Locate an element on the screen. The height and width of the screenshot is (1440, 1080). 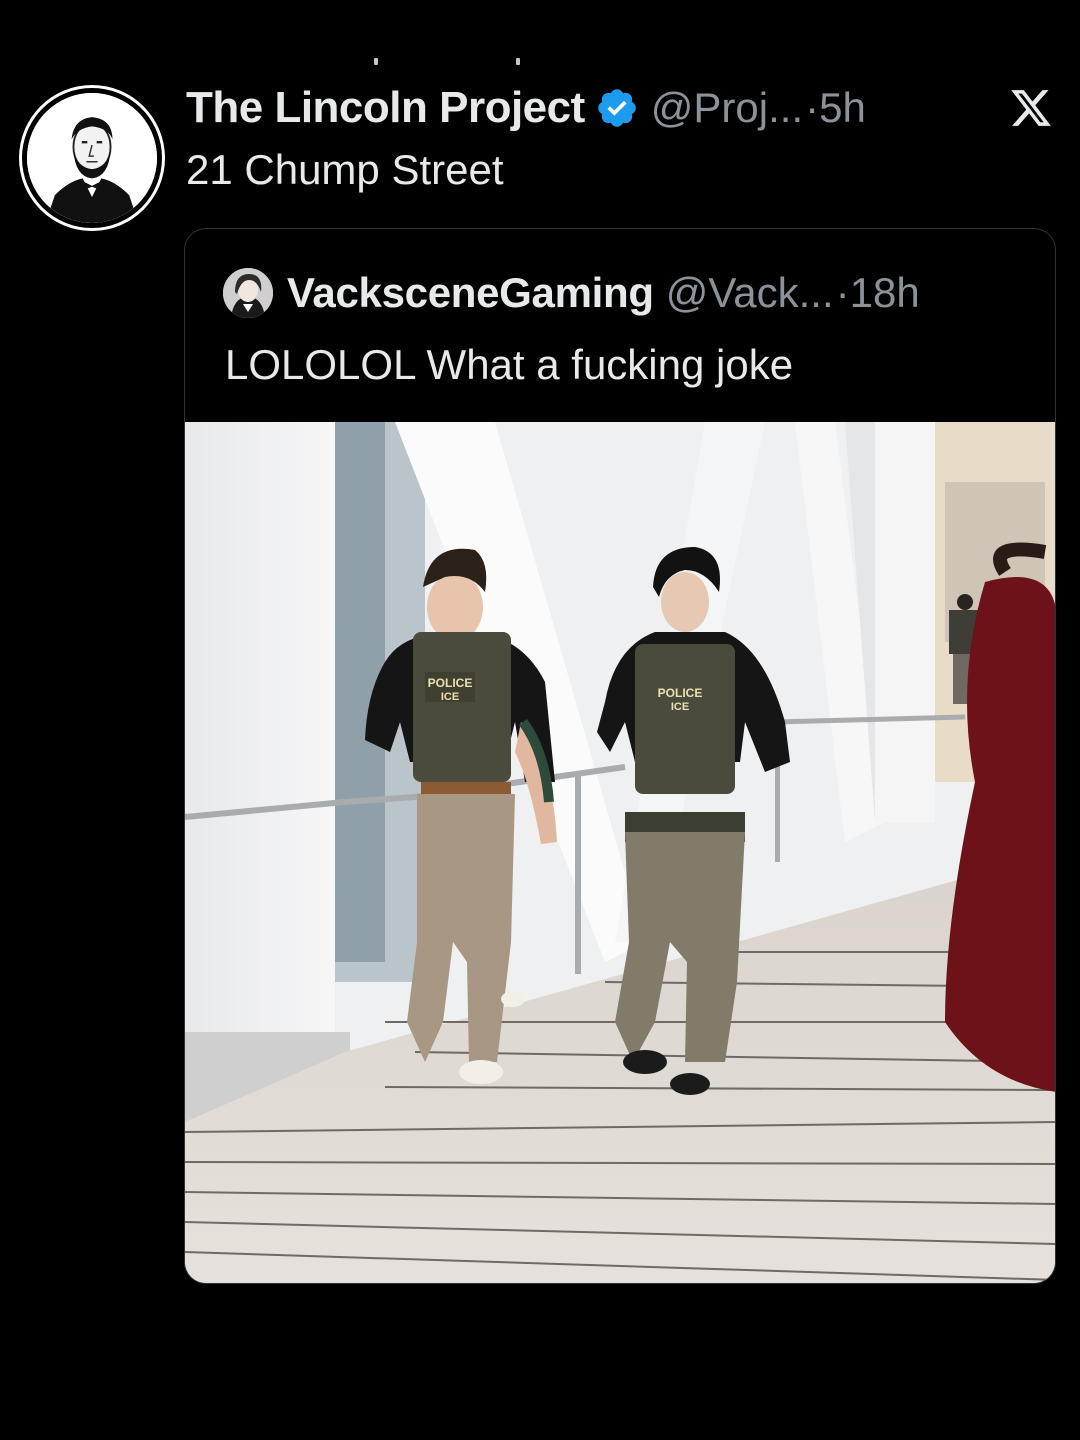
patch-police-text: POLICE is located at coordinates (450, 683).